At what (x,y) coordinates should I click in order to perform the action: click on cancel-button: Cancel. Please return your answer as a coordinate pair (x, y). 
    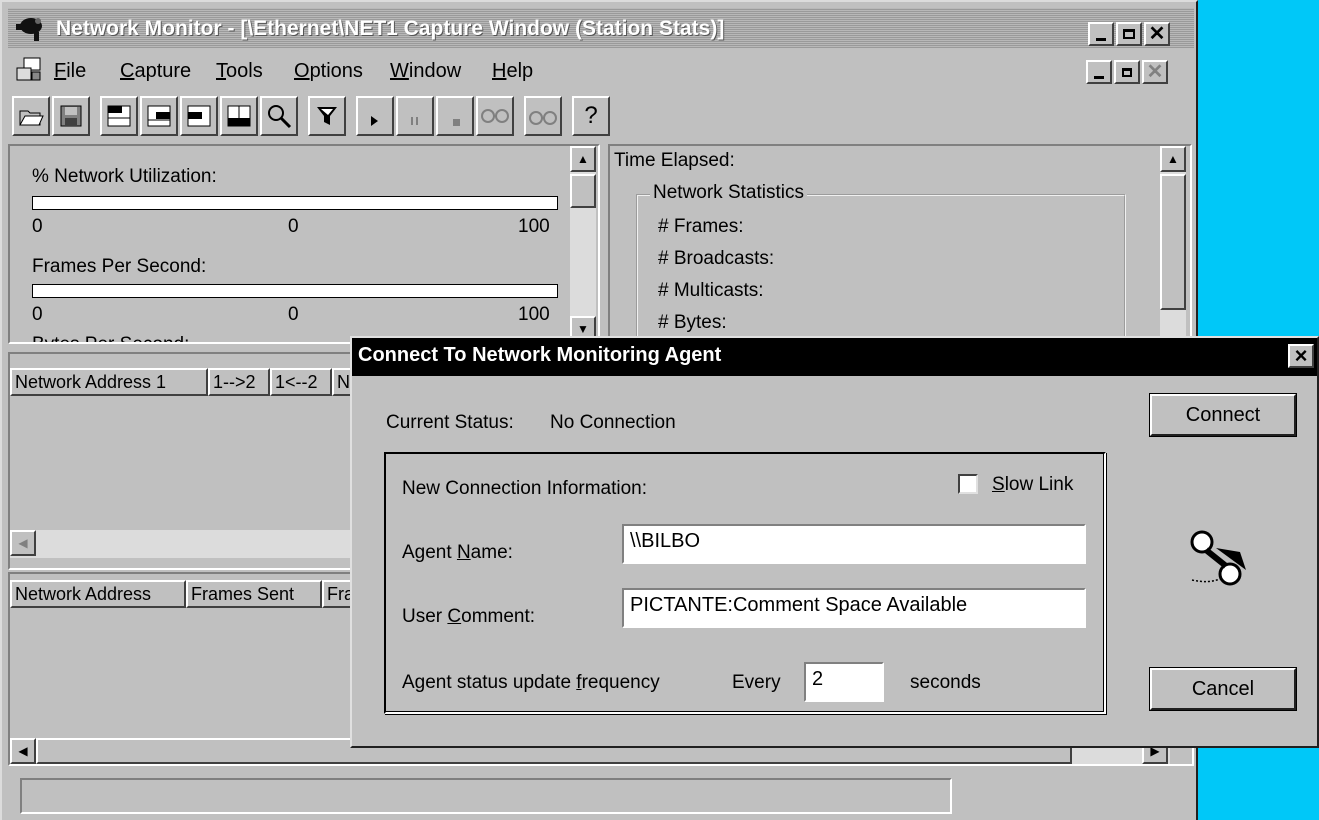
    Looking at the image, I should click on (1223, 689).